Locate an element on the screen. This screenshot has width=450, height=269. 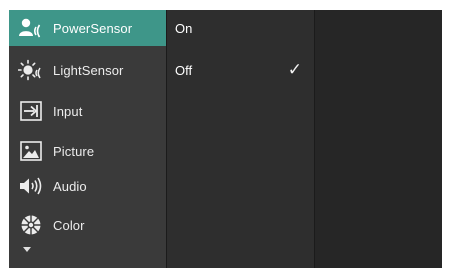
input-icon is located at coordinates (31, 111).